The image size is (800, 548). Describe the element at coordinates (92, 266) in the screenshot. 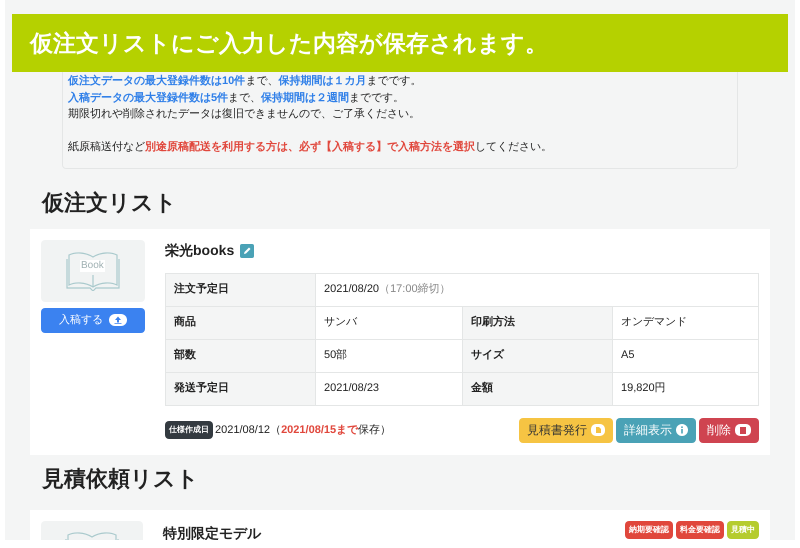

I see `book-label: Book` at that location.